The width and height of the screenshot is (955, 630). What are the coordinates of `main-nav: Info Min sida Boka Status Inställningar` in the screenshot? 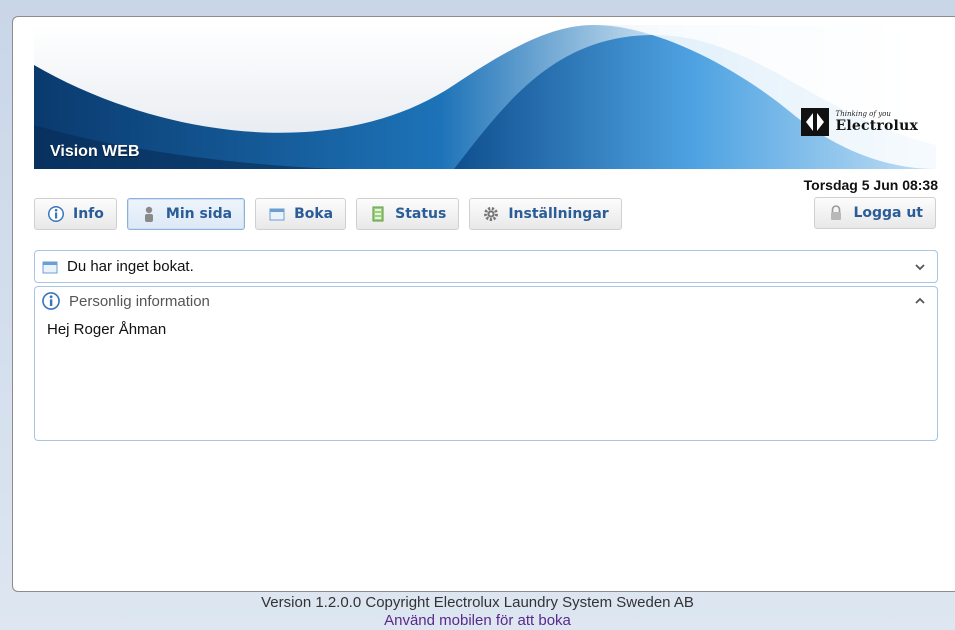 It's located at (328, 214).